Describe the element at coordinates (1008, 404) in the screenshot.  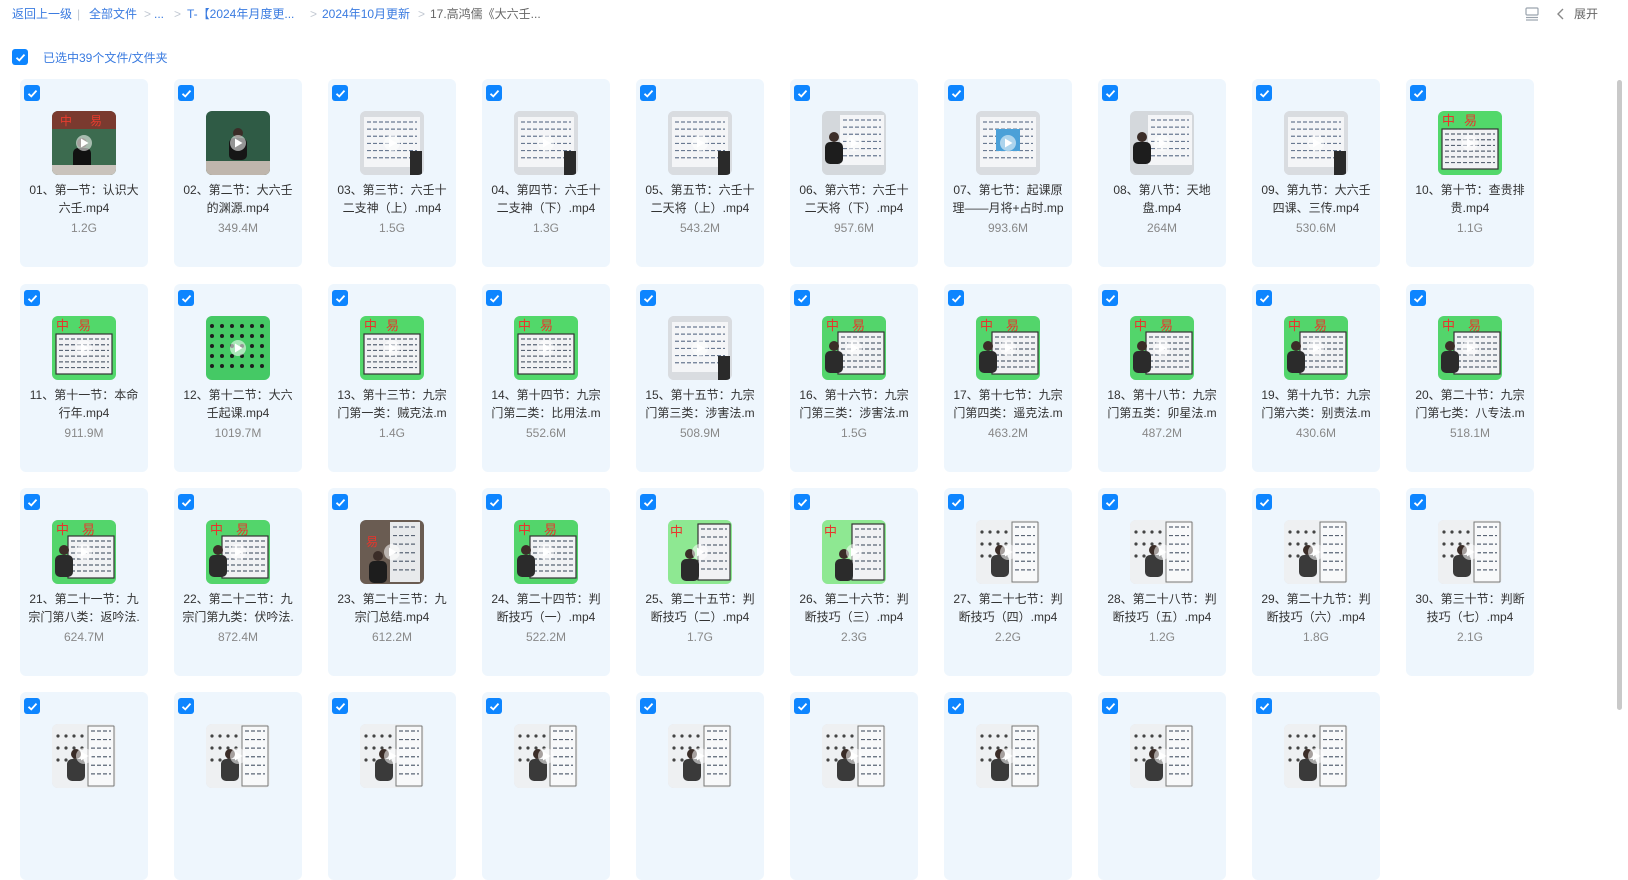
I see `file-name: 17、第十七节：九宗门第四类：遥克法.mp4` at that location.